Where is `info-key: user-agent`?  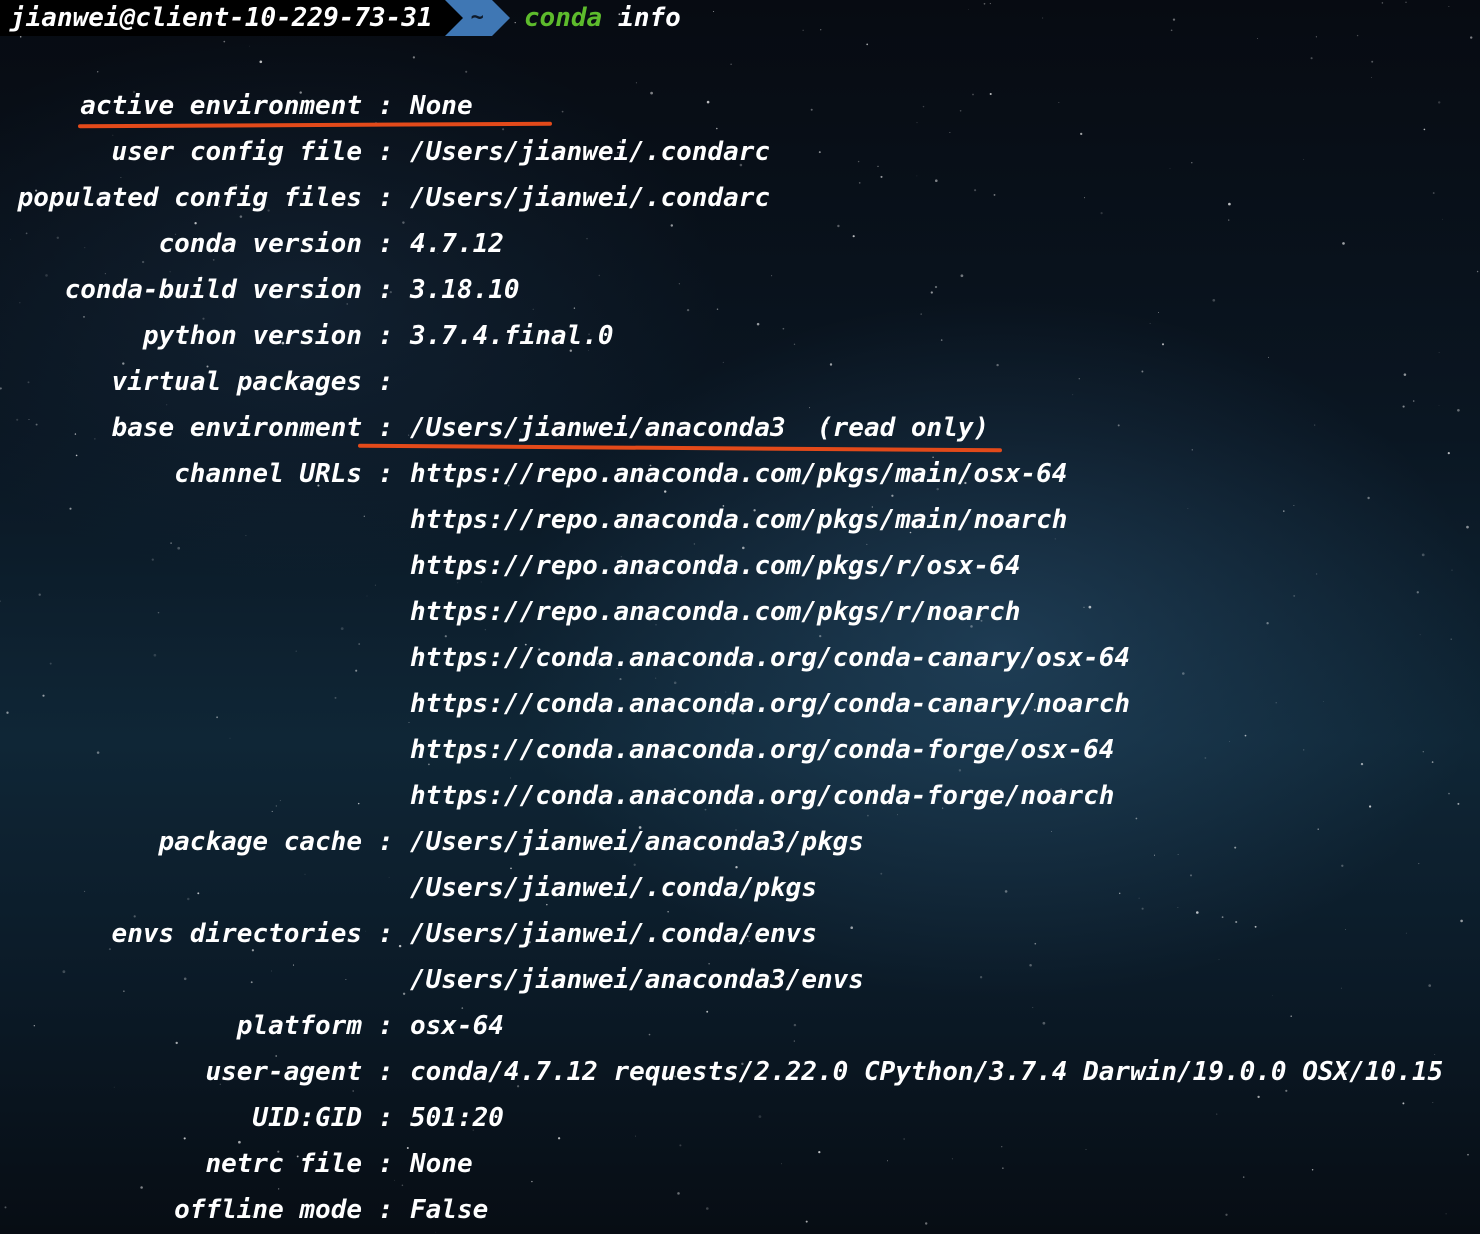 info-key: user-agent is located at coordinates (283, 1072).